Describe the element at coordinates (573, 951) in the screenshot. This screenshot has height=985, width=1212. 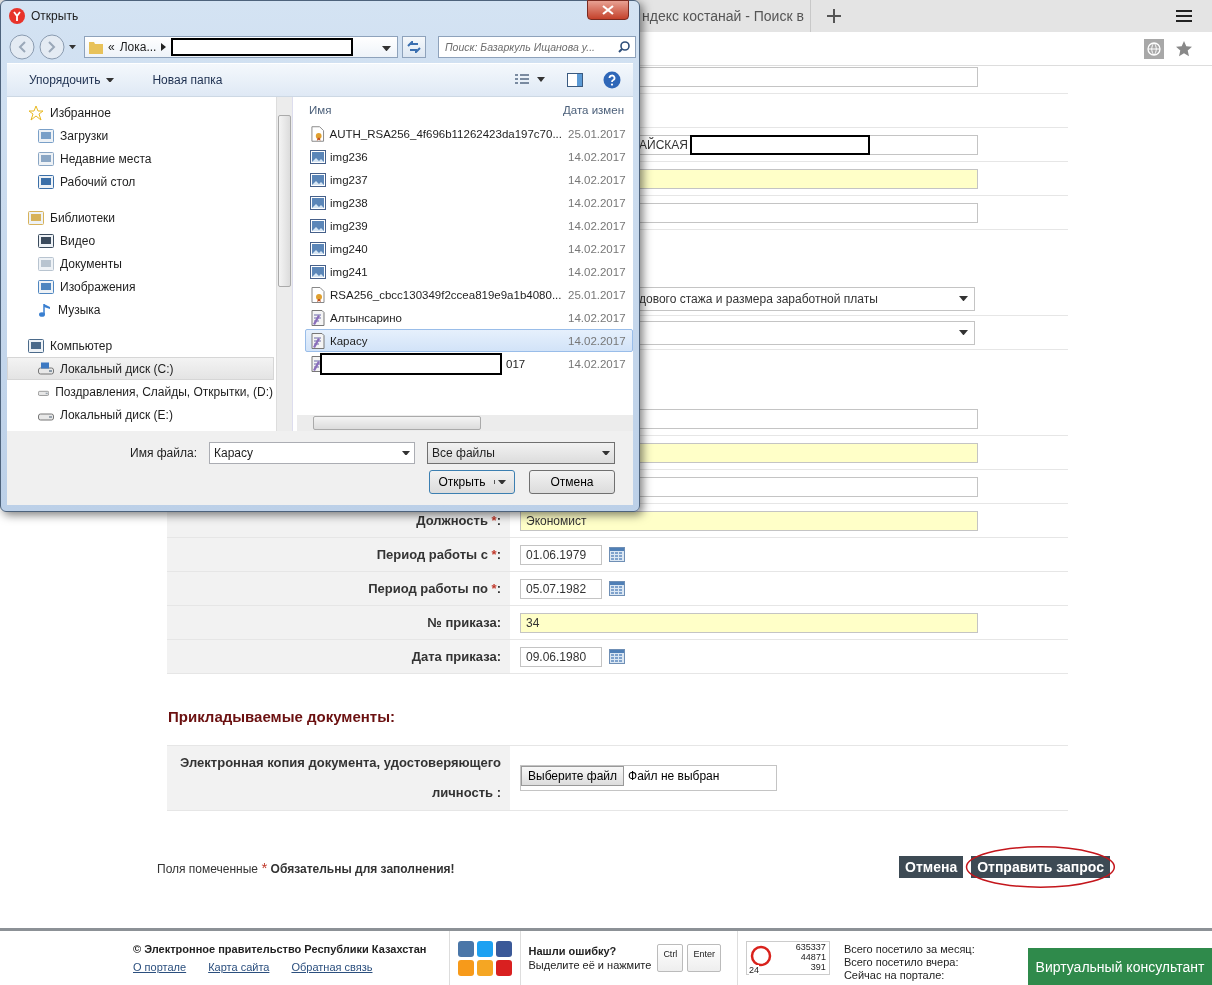
I see `error-title: Нашли ошибку?` at that location.